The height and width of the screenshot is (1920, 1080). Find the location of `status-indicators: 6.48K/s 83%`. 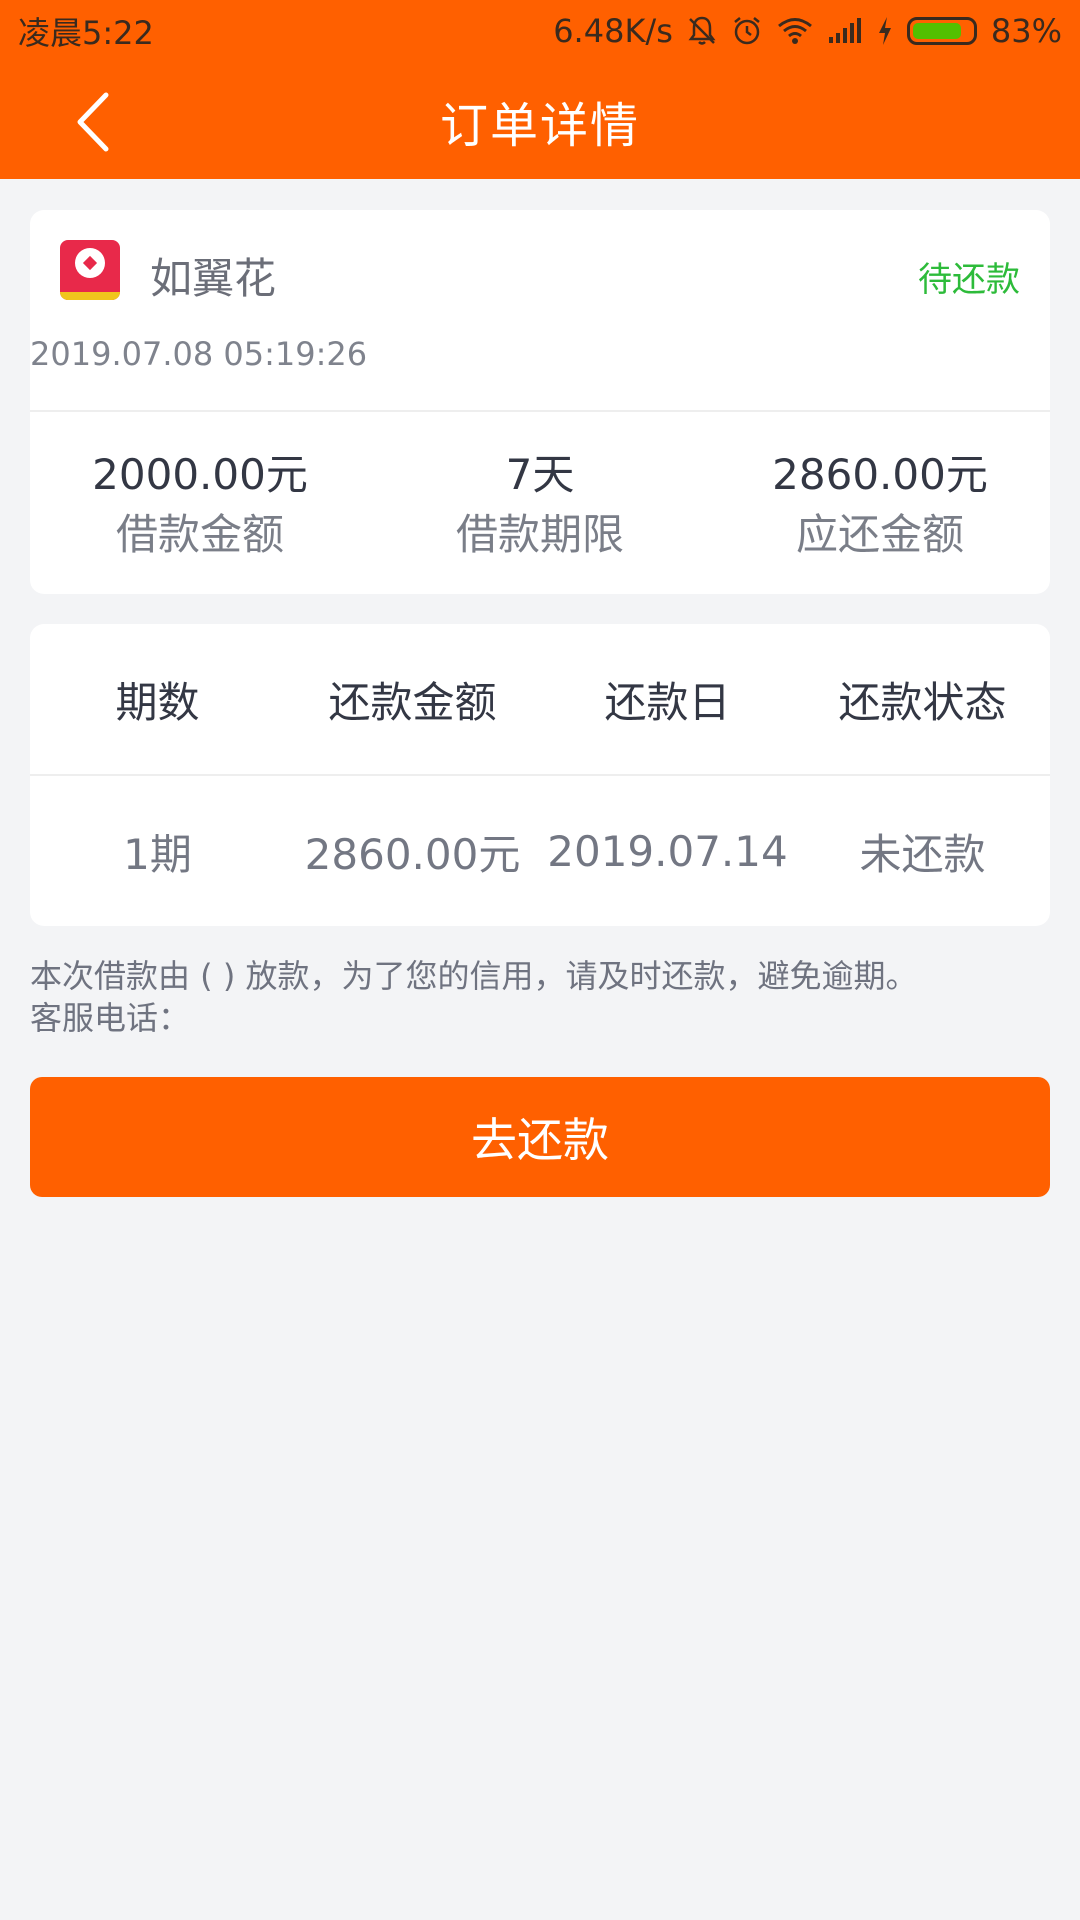

status-indicators: 6.48K/s 83% is located at coordinates (807, 31).